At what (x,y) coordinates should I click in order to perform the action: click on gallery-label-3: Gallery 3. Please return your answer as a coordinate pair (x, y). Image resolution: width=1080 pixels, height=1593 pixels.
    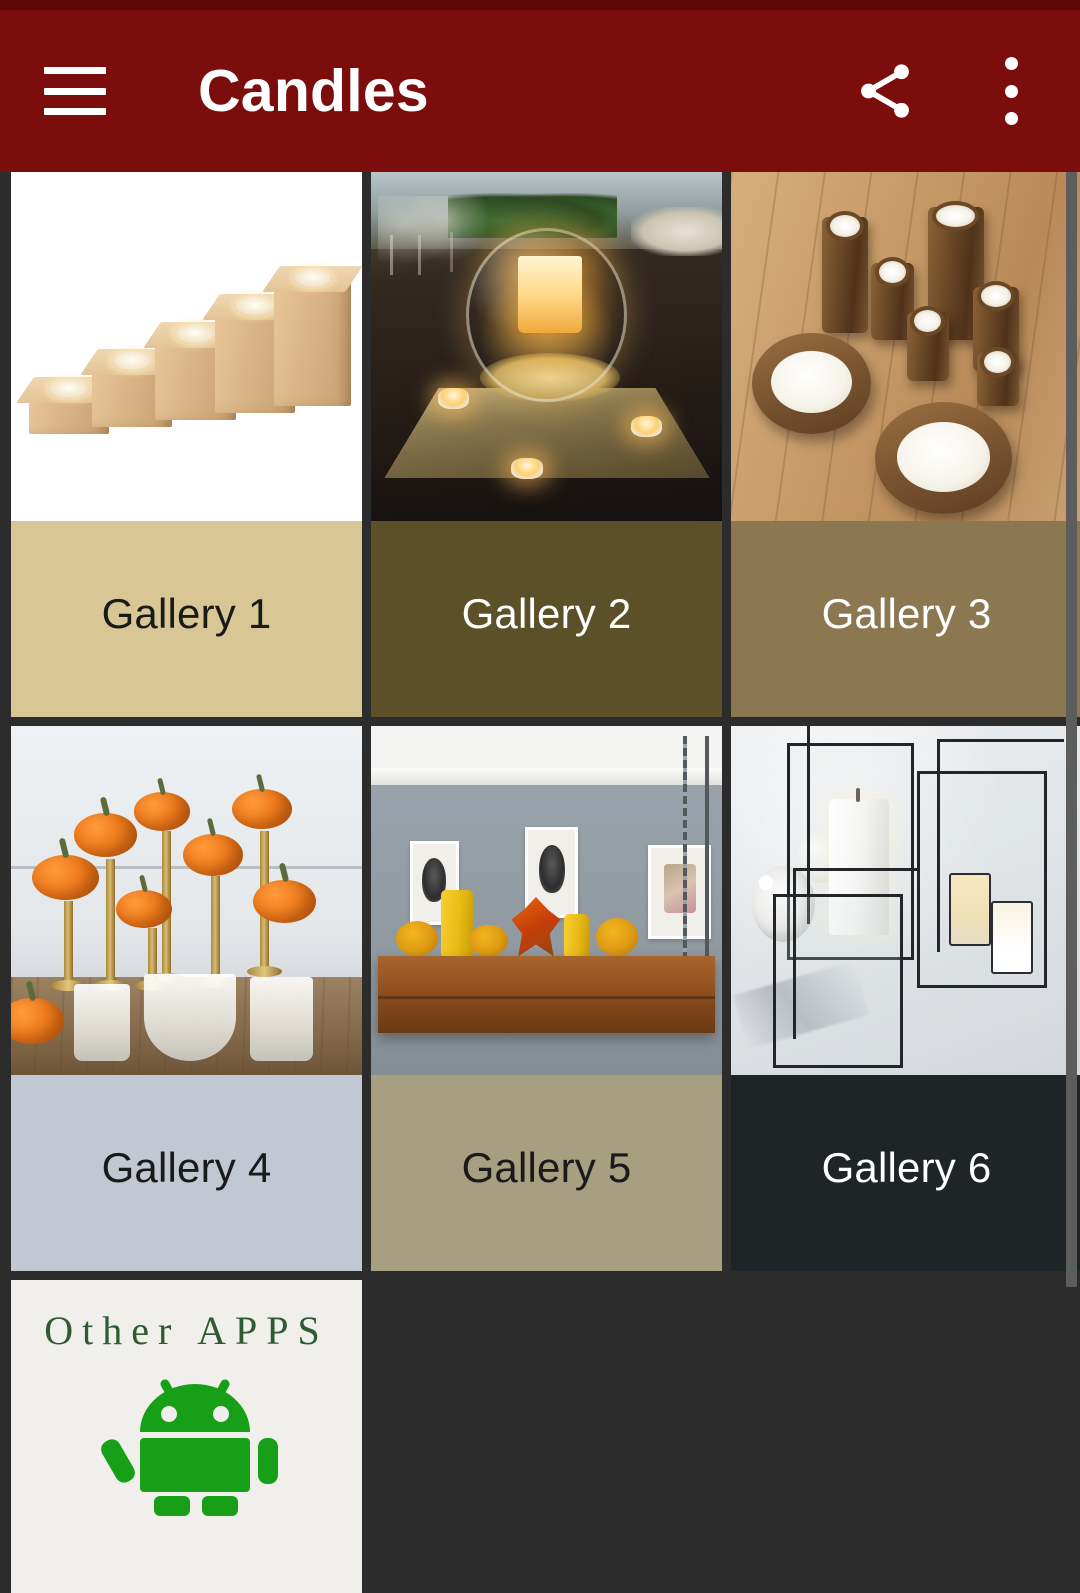
    Looking at the image, I should click on (905, 619).